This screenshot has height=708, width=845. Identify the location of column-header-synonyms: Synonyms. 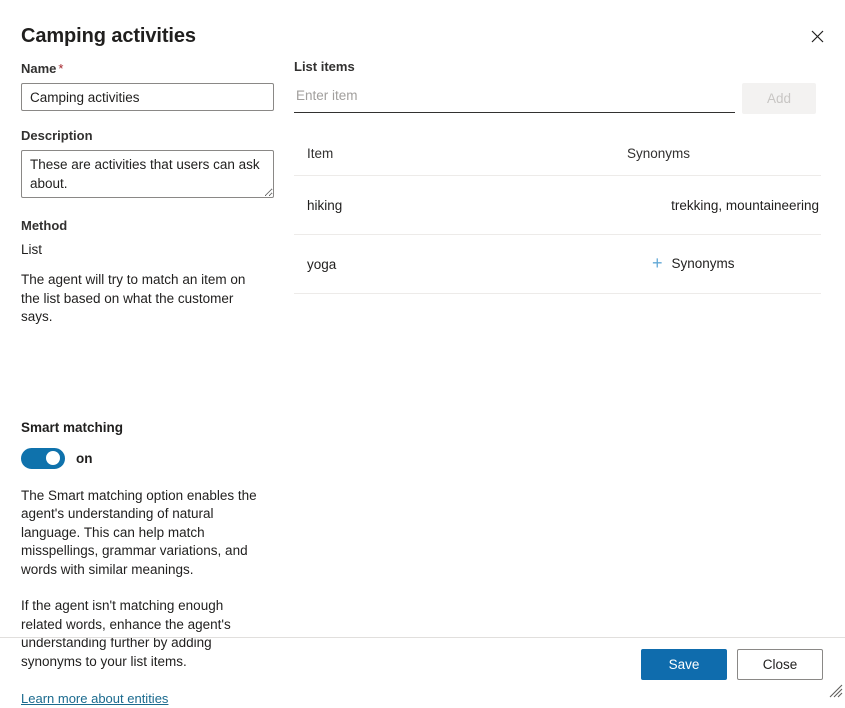
(724, 161).